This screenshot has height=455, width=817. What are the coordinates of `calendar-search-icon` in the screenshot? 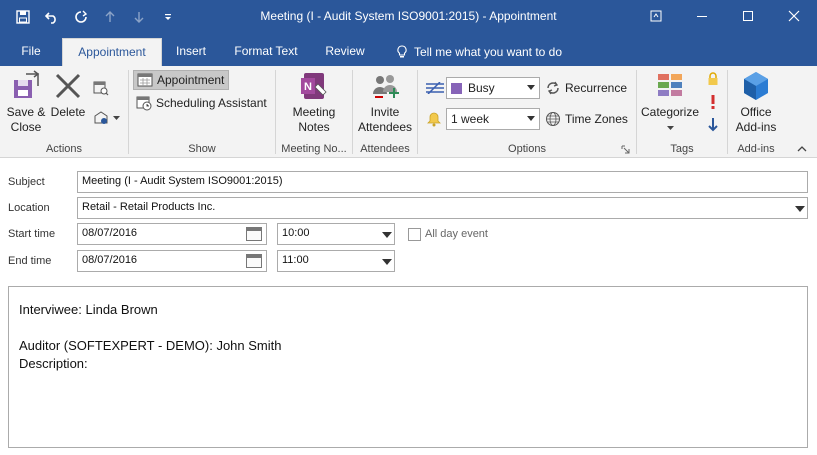 It's located at (101, 88).